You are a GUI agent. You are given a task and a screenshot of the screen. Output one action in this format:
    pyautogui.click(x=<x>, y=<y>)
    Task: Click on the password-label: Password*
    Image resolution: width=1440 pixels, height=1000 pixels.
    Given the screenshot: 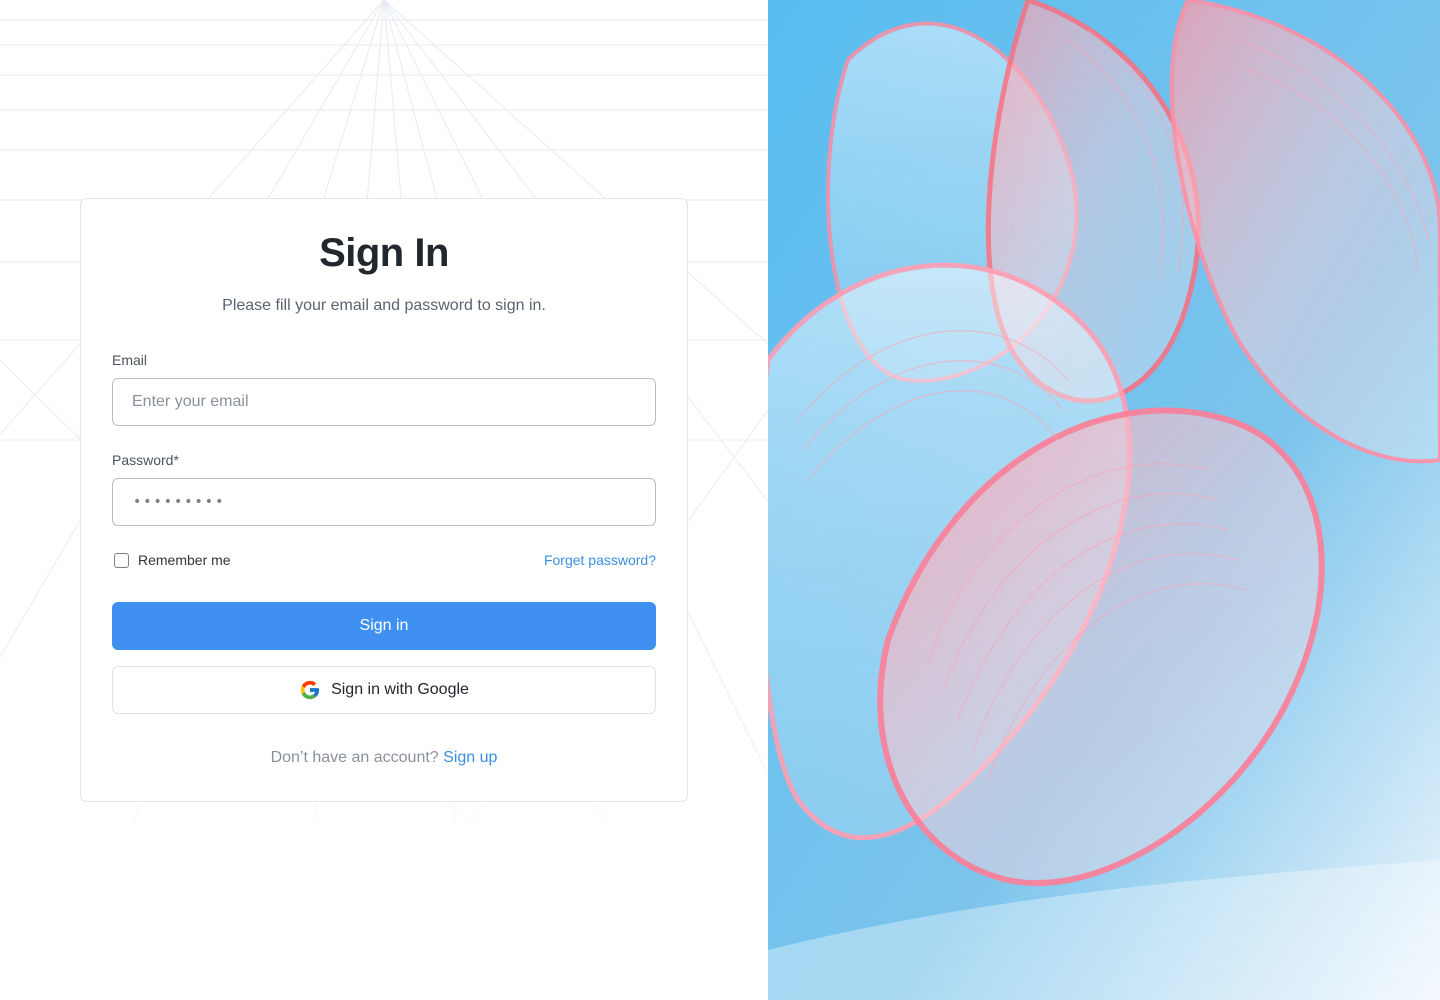 What is the action you would take?
    pyautogui.click(x=145, y=460)
    